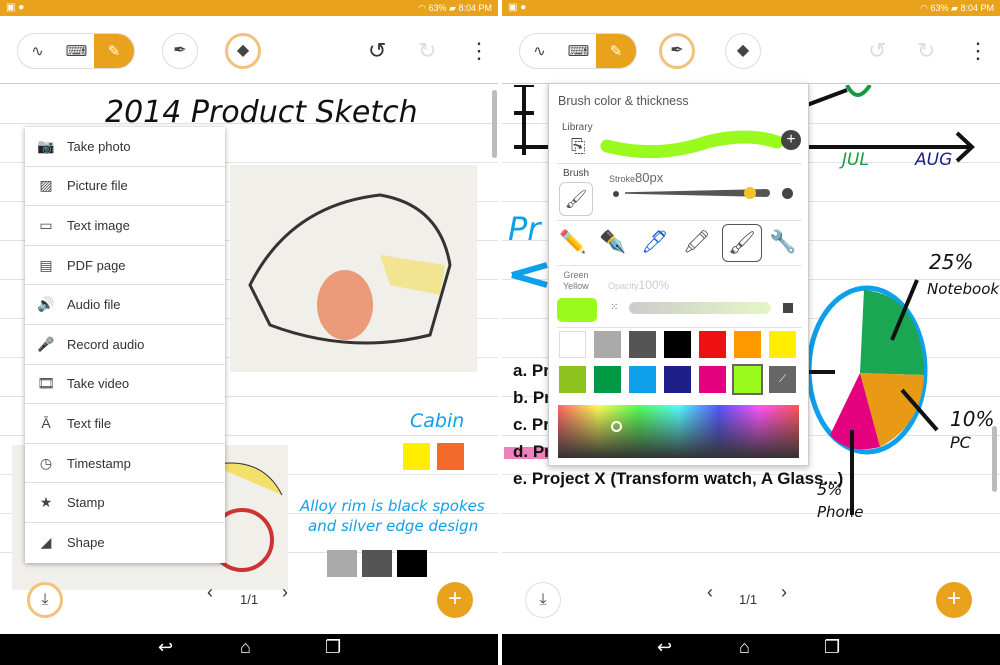 This screenshot has width=1000, height=665. I want to click on highlighter-icon: 🖍, so click(697, 242).